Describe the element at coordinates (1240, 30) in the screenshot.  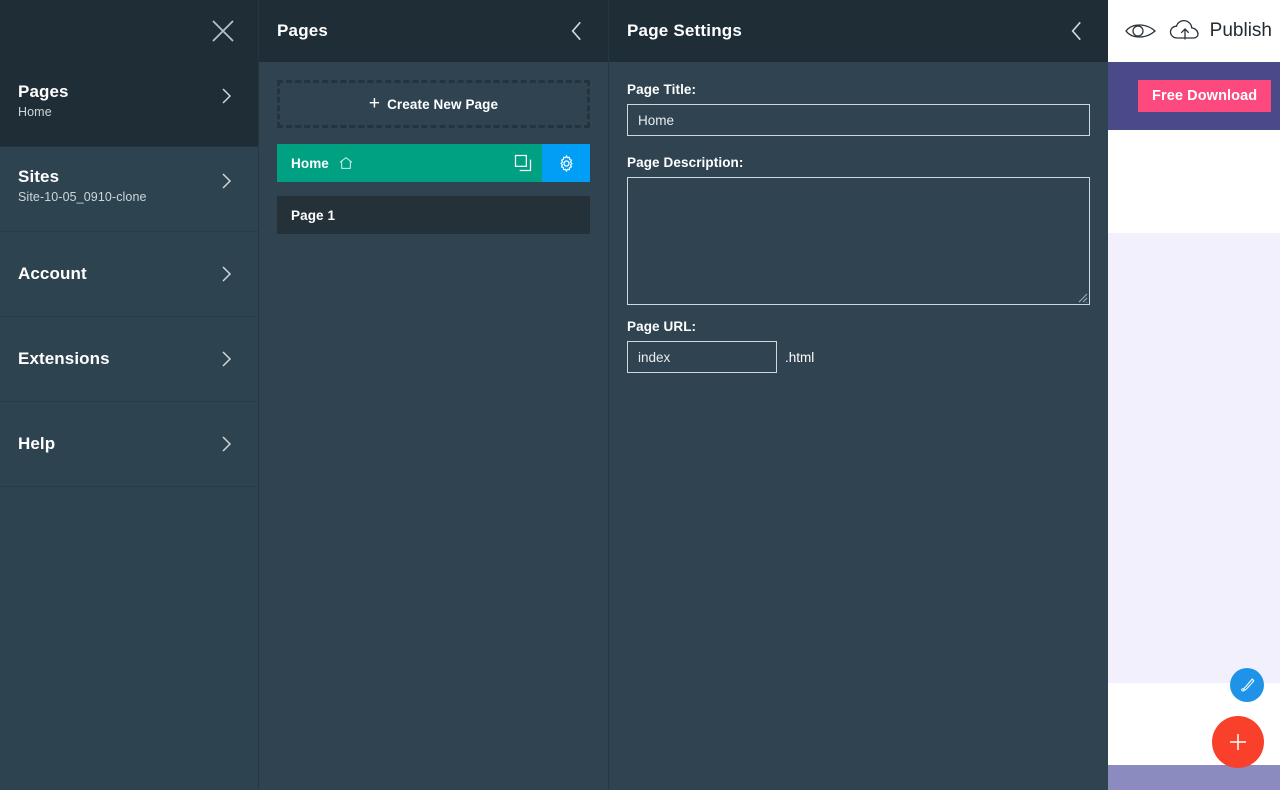
I see `publish-label: Publish` at that location.